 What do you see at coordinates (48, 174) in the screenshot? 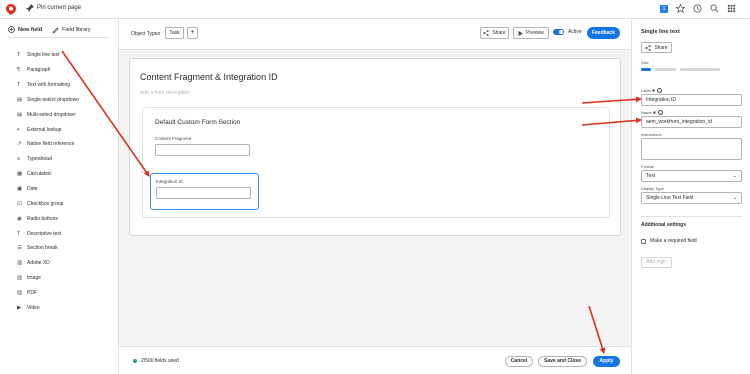
I see `field-type-item: ▦ Calculated` at bounding box center [48, 174].